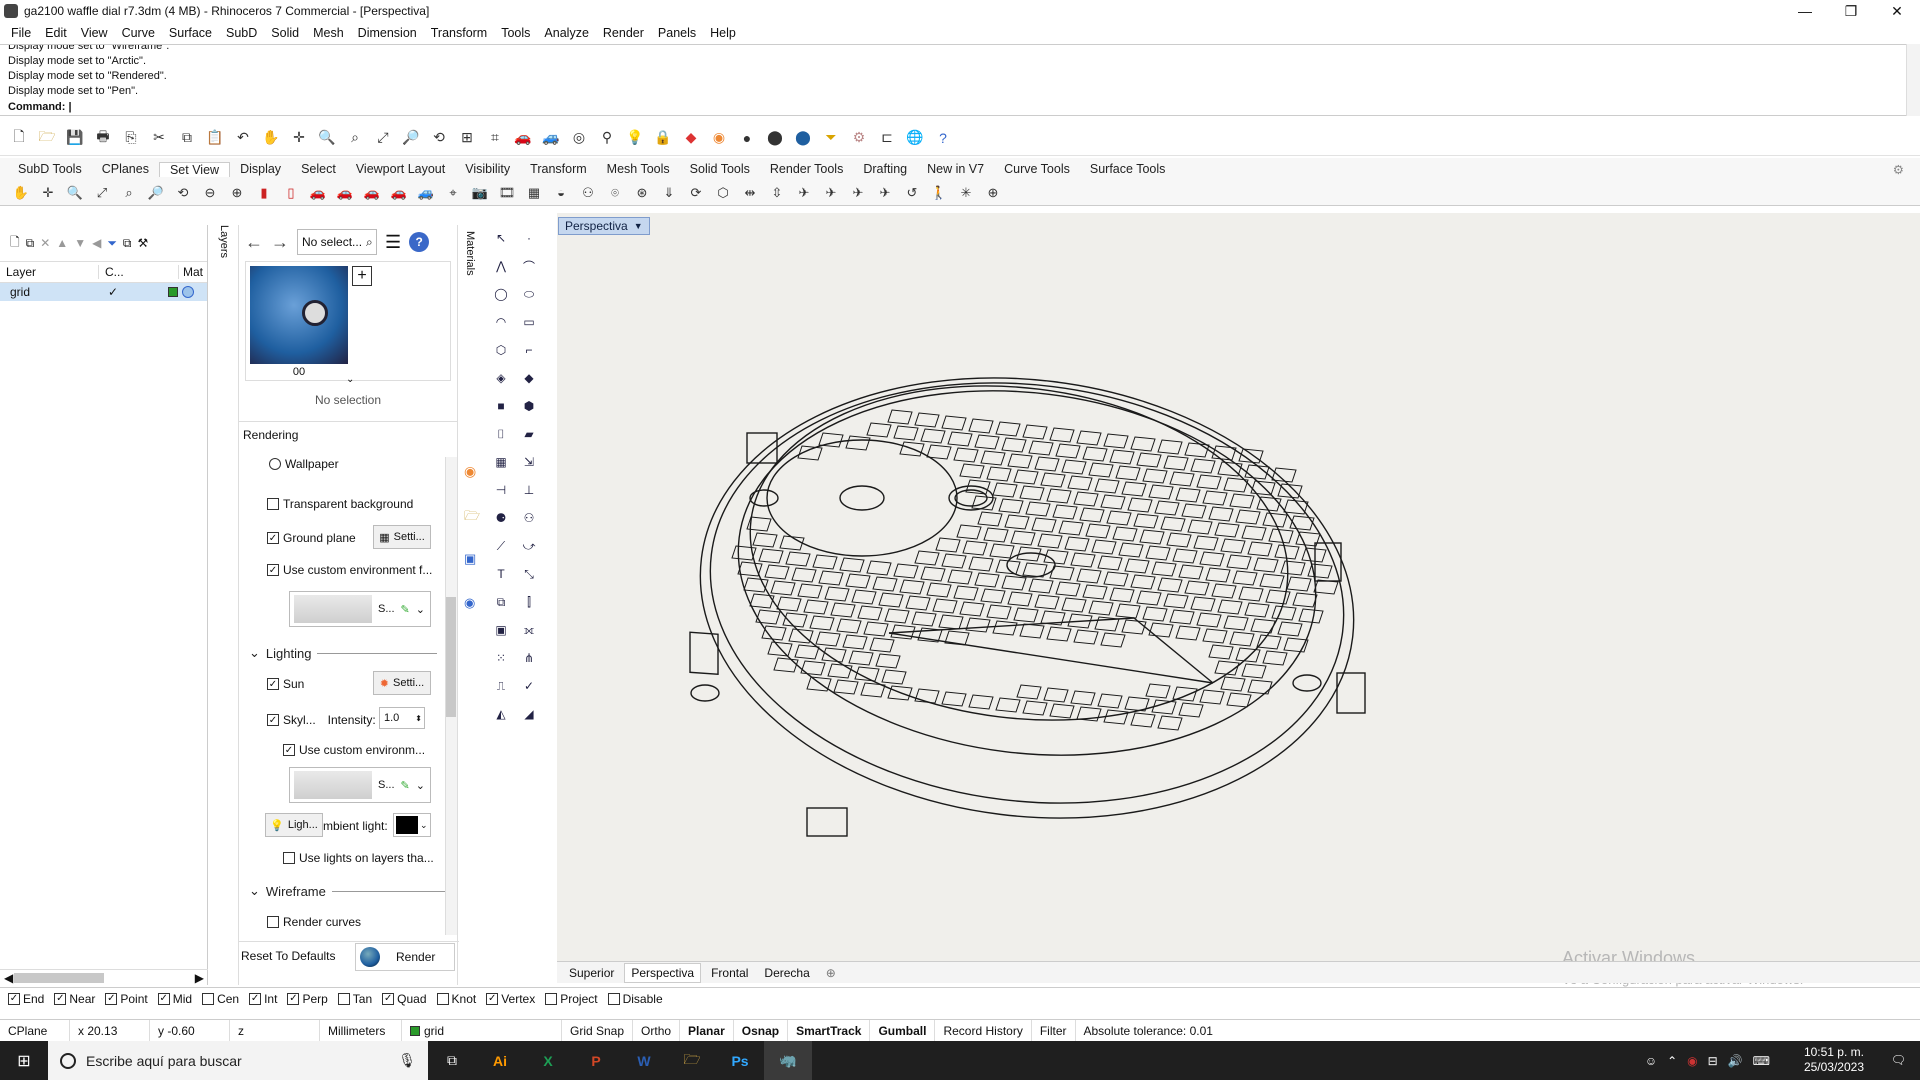 This screenshot has height=1080, width=1920. What do you see at coordinates (638, 226) in the screenshot?
I see `viewport-menu-icon: ▼` at bounding box center [638, 226].